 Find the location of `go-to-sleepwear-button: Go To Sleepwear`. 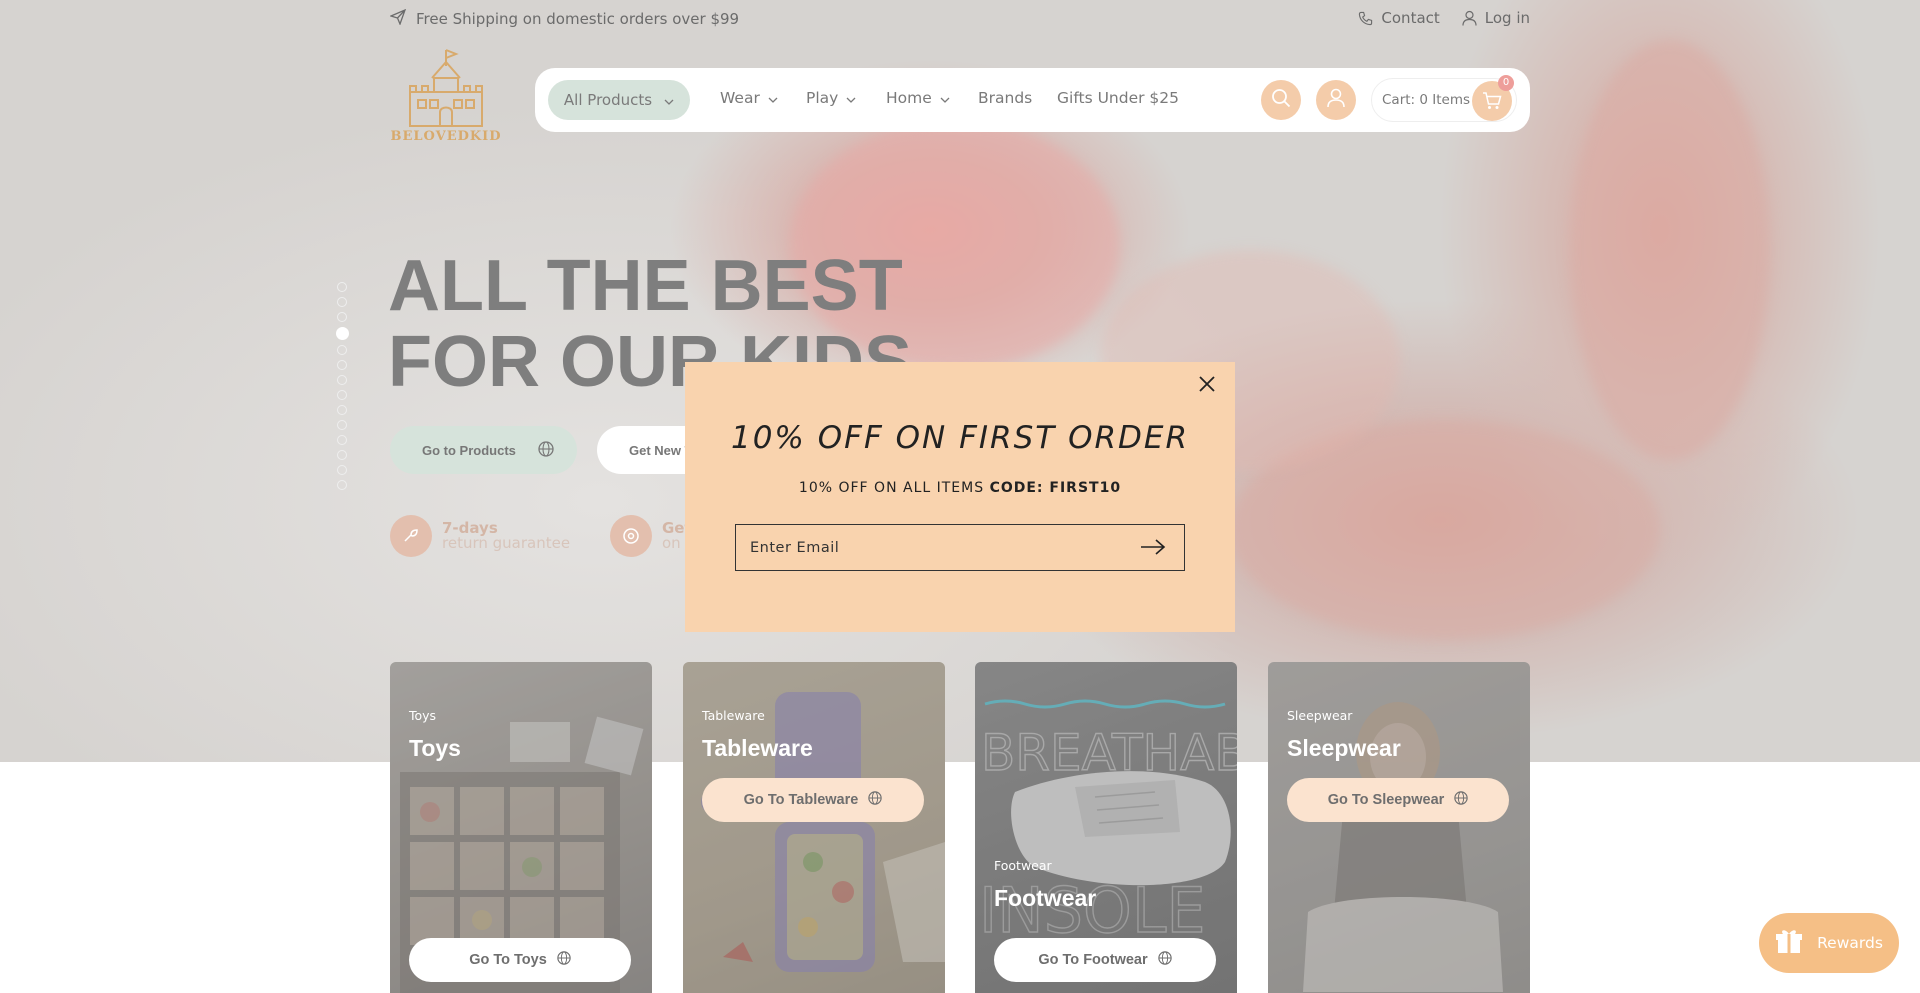

go-to-sleepwear-button: Go To Sleepwear is located at coordinates (1398, 800).